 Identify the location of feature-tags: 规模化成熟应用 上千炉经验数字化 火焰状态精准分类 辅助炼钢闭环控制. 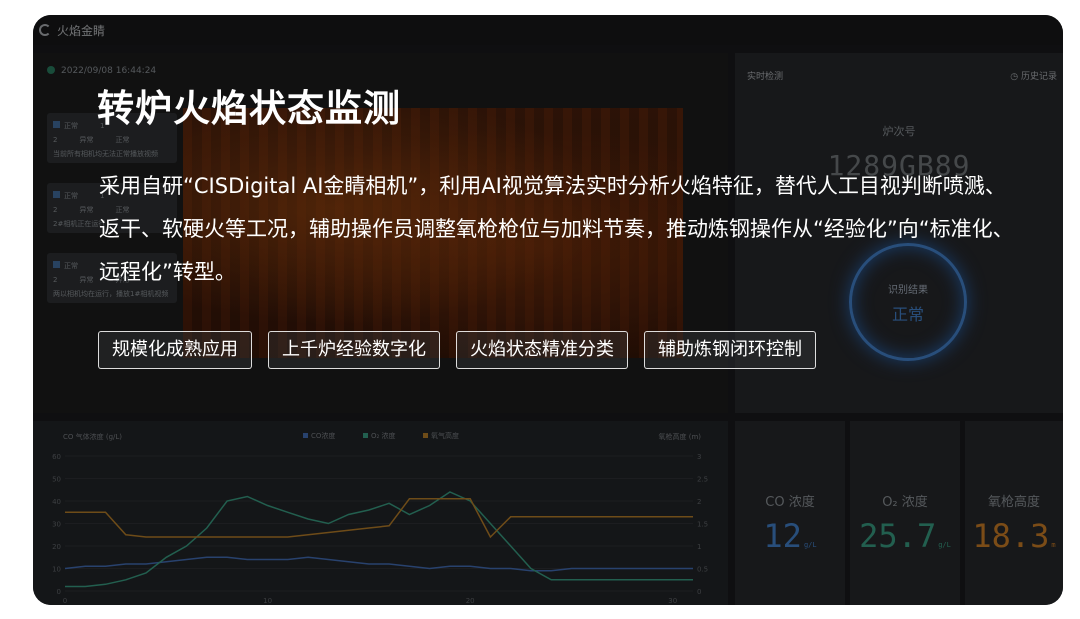
(465, 350).